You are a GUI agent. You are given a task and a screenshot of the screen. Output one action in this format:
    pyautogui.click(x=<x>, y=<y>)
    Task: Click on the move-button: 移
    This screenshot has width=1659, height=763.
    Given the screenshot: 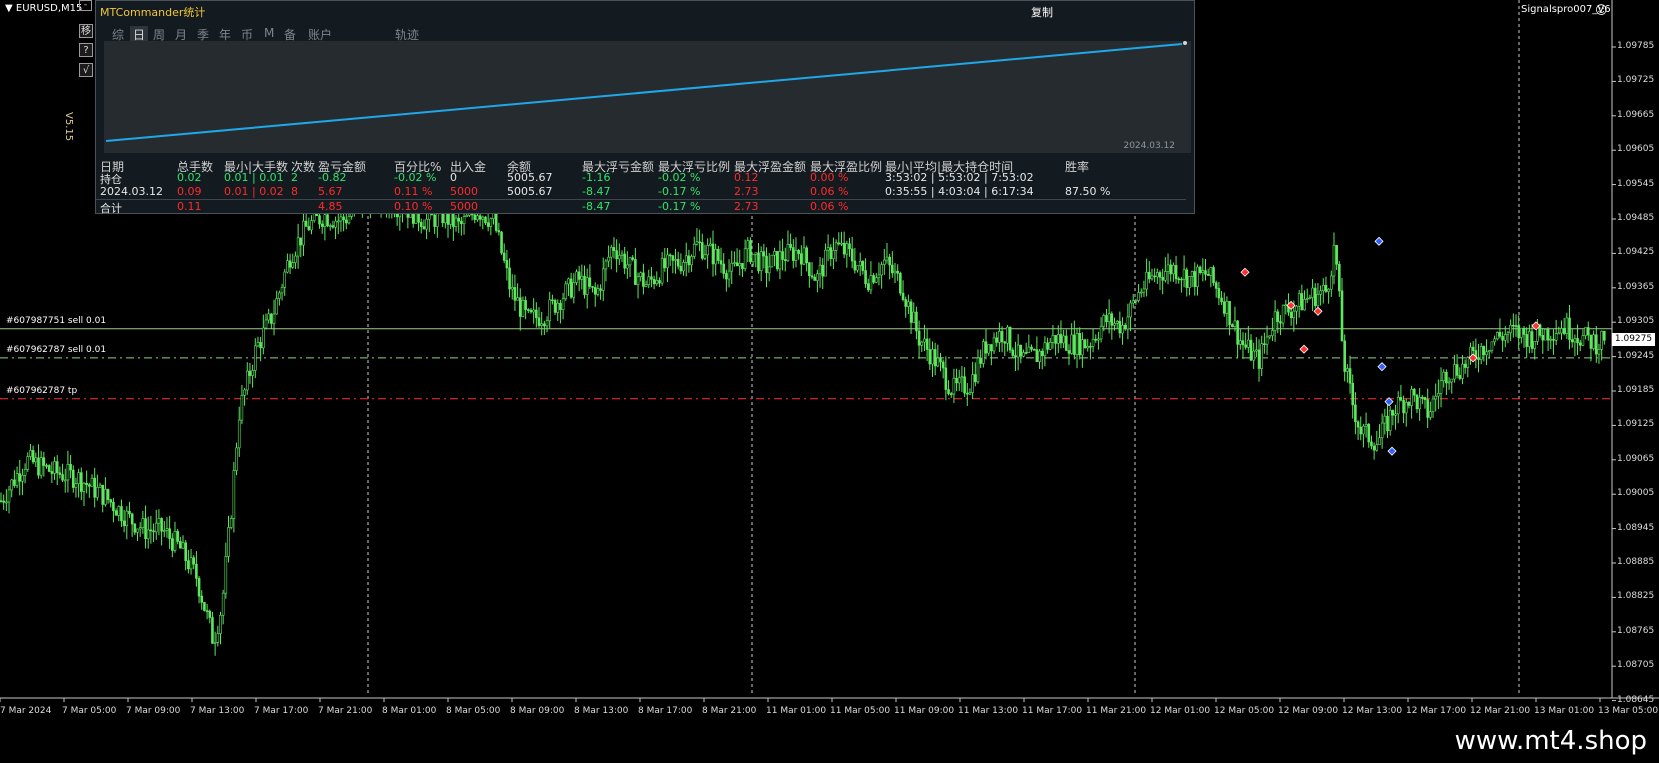 What is the action you would take?
    pyautogui.click(x=86, y=31)
    